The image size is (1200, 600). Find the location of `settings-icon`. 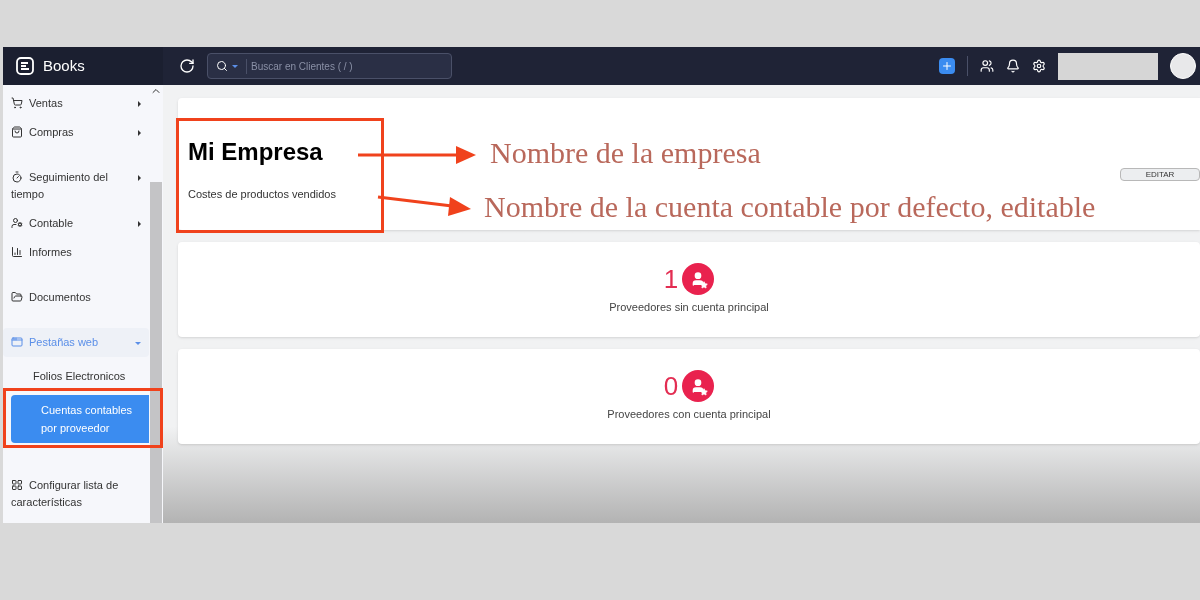

settings-icon is located at coordinates (1039, 66).